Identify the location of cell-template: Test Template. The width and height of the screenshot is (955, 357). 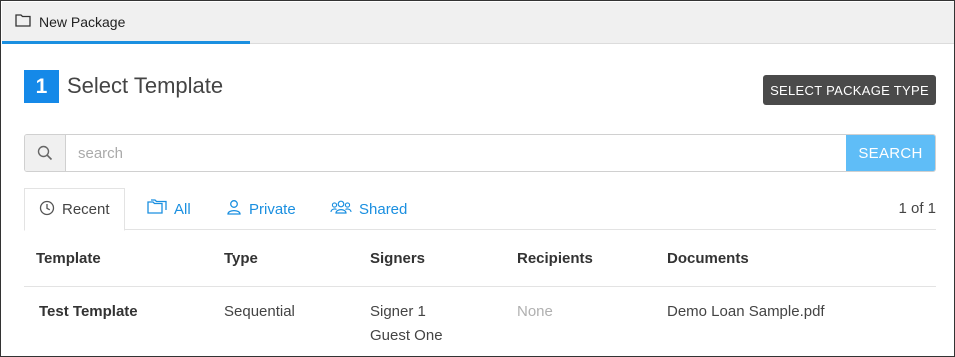
(88, 311).